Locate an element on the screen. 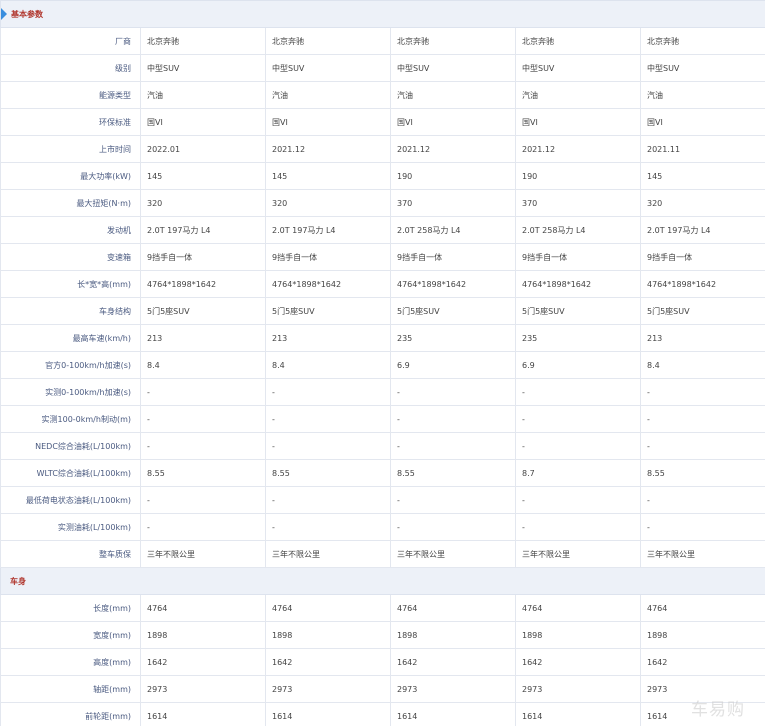 The image size is (765, 726). table-row: 最高车速(km/h) 213 213 235 235 213 is located at coordinates (382, 338).